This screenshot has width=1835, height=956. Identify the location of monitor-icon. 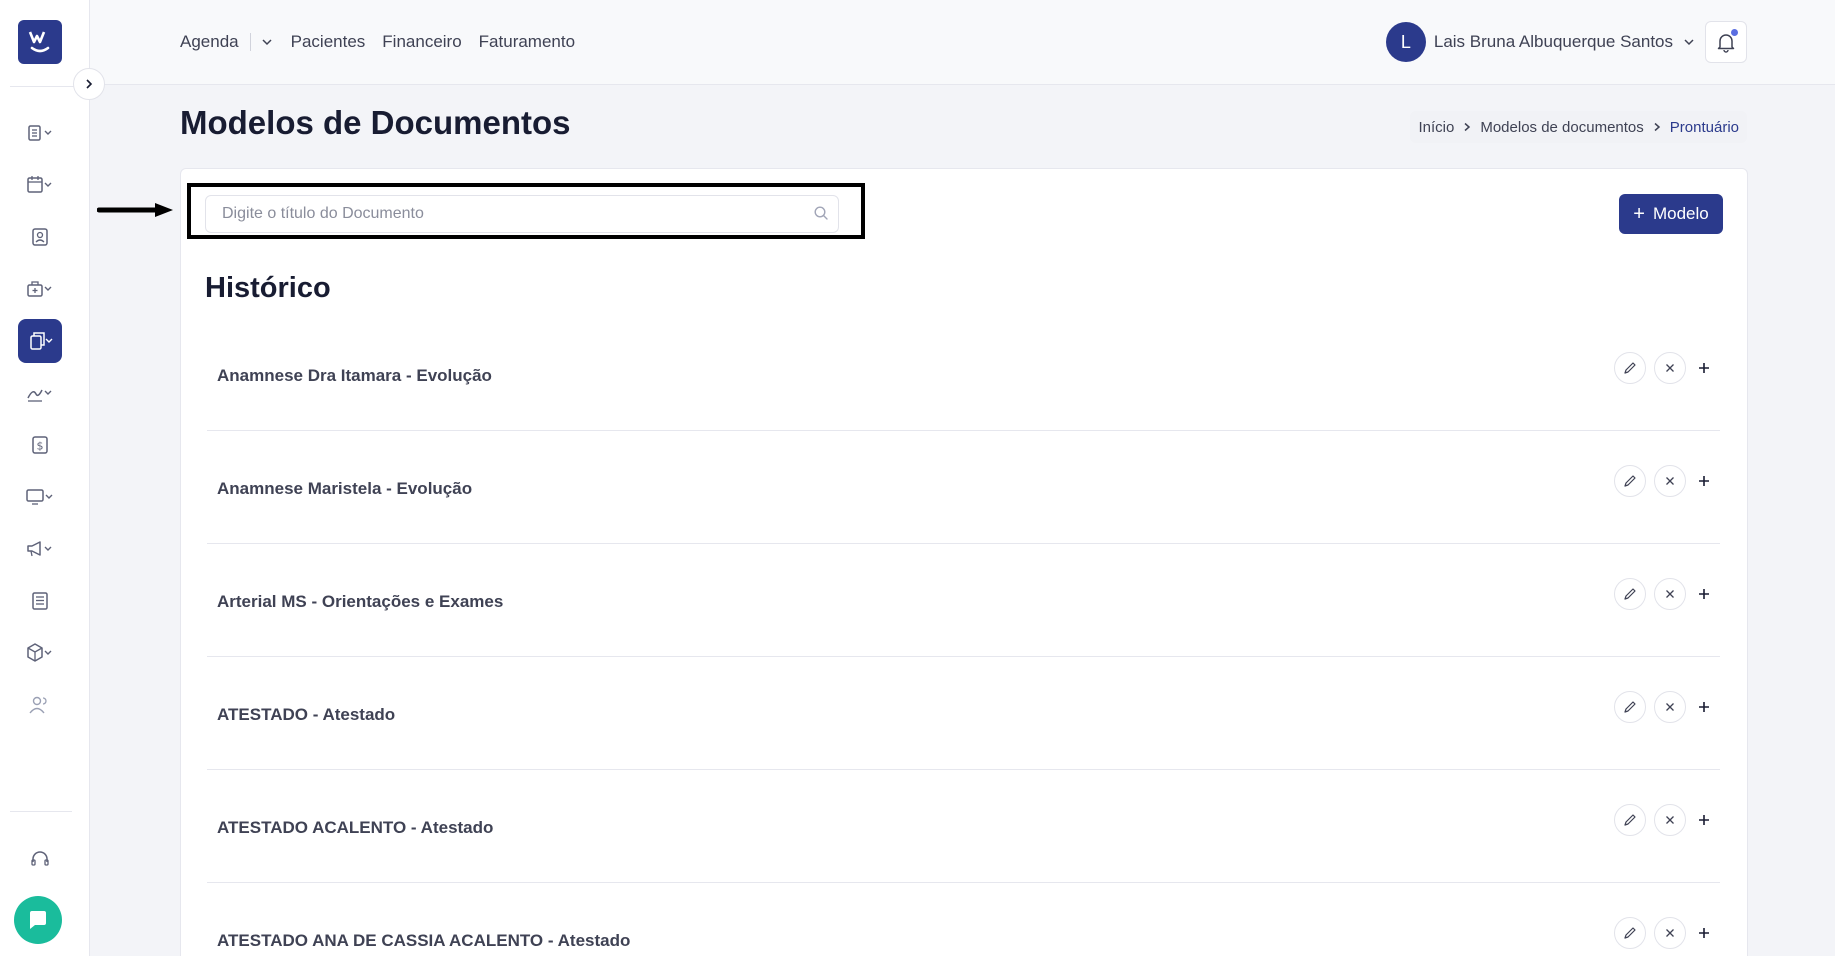
(39, 497).